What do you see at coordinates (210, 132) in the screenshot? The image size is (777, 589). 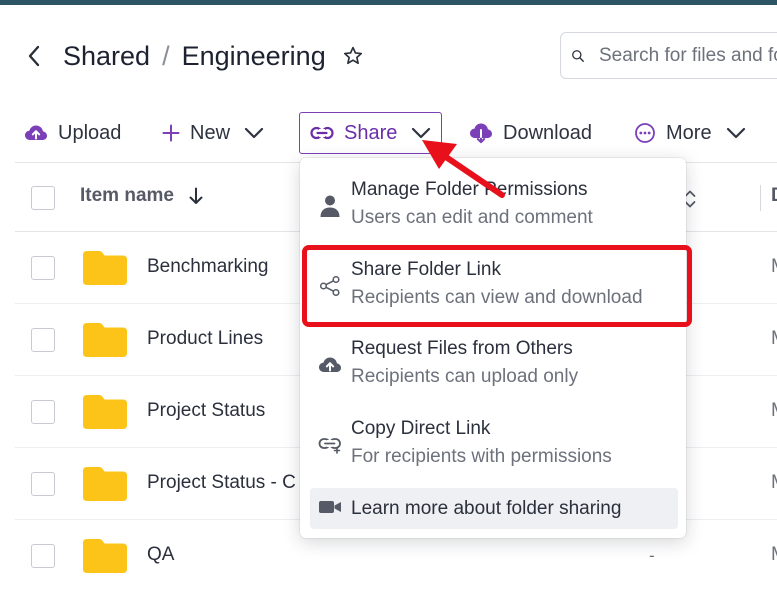 I see `new-label: New` at bounding box center [210, 132].